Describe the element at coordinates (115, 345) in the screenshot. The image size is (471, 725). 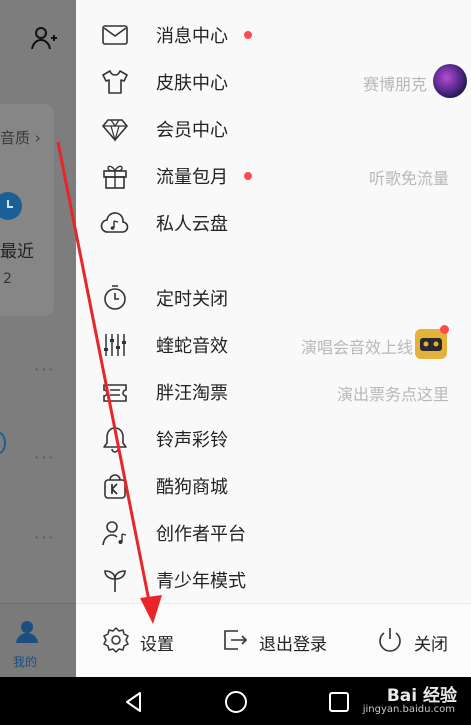
I see `equalizer-icon` at that location.